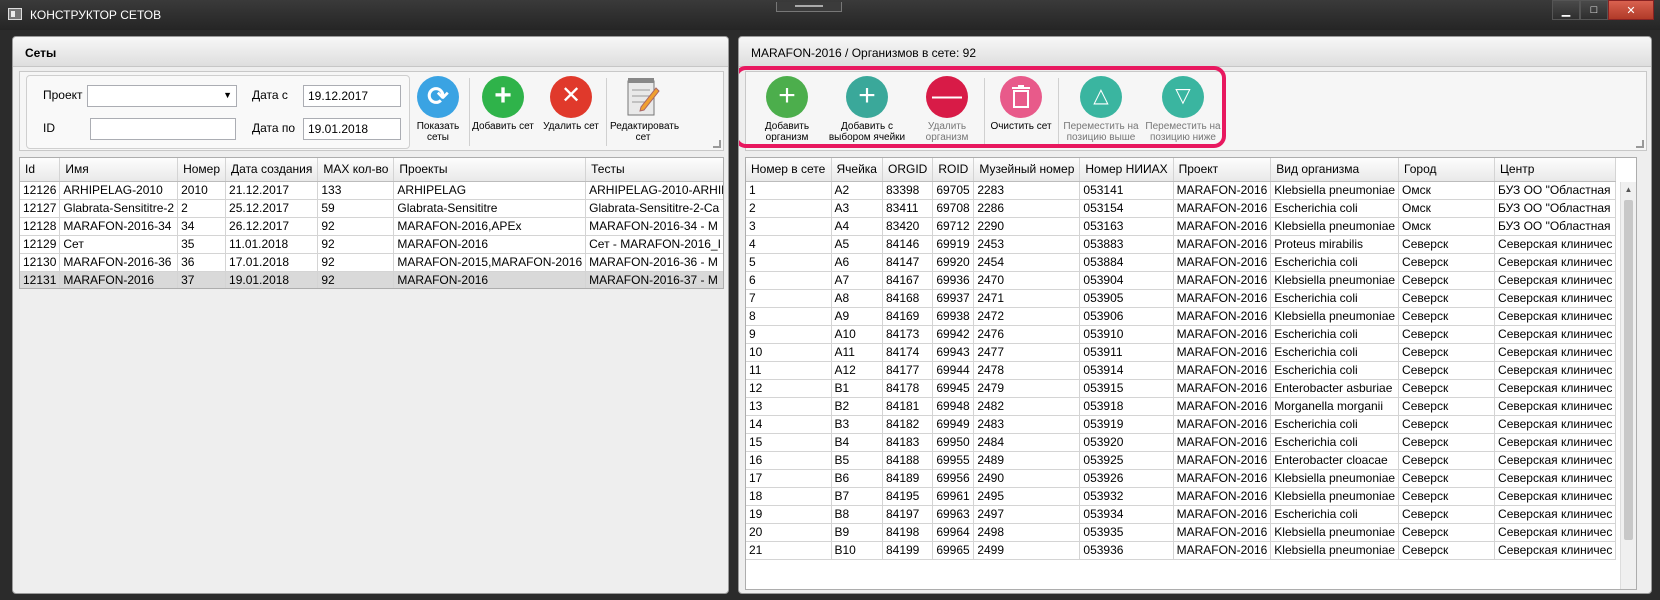 This screenshot has height=600, width=1660. What do you see at coordinates (908, 244) in the screenshot?
I see `table-cell: 84146` at bounding box center [908, 244].